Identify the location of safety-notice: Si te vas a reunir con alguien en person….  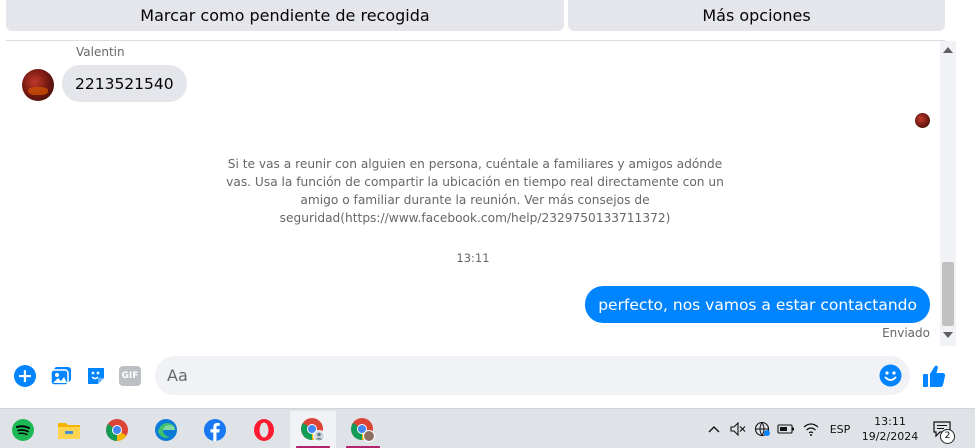
(475, 191).